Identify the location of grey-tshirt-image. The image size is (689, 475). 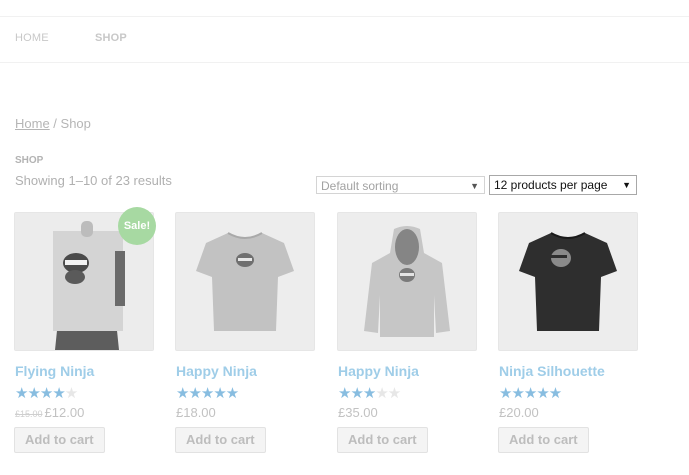
(245, 281).